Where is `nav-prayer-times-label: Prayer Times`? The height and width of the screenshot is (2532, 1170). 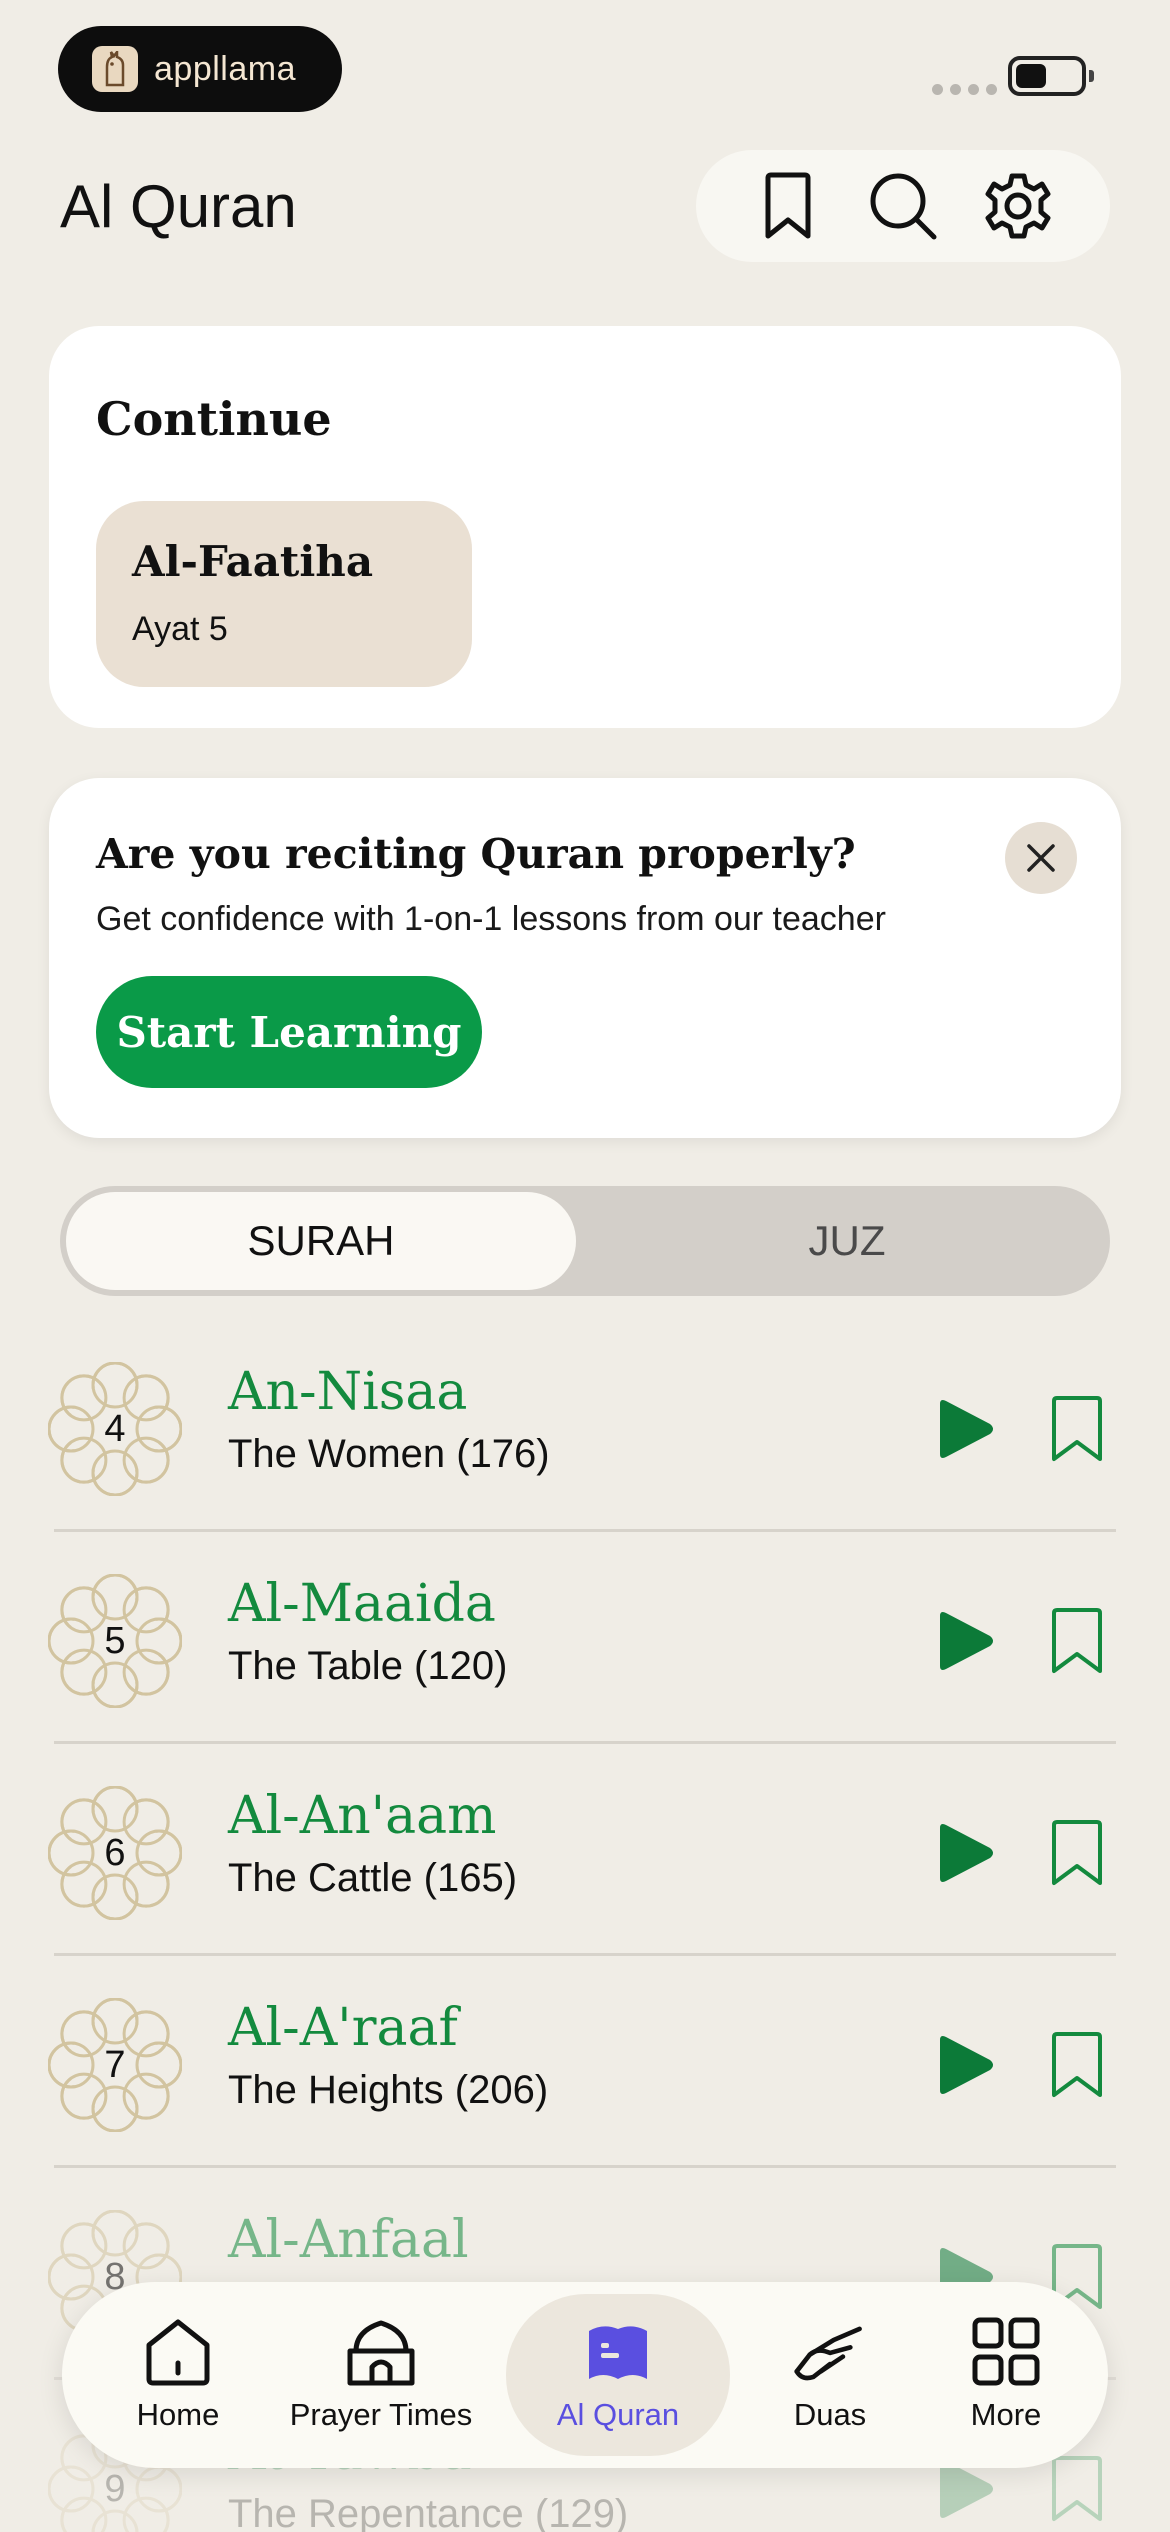
nav-prayer-times-label: Prayer Times is located at coordinates (381, 2414).